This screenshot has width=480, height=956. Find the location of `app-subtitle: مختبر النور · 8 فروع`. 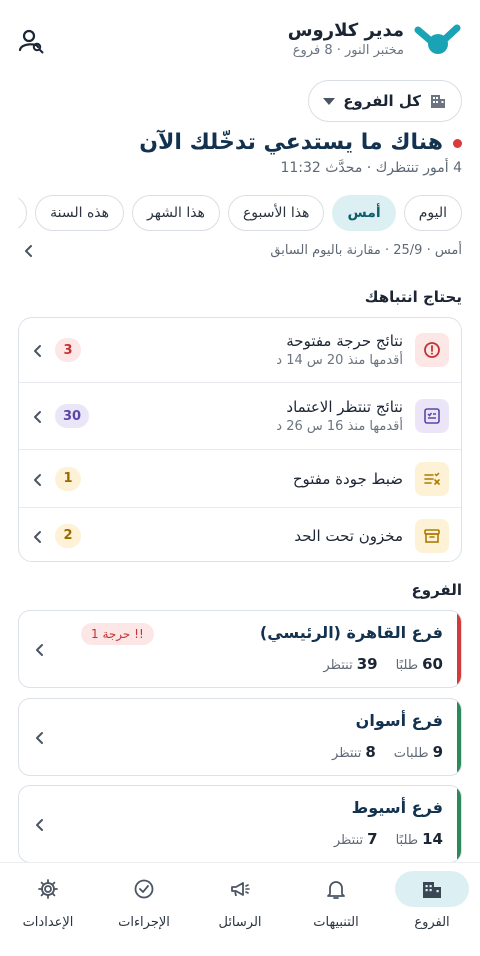

app-subtitle: مختبر النور · 8 فروع is located at coordinates (348, 50).